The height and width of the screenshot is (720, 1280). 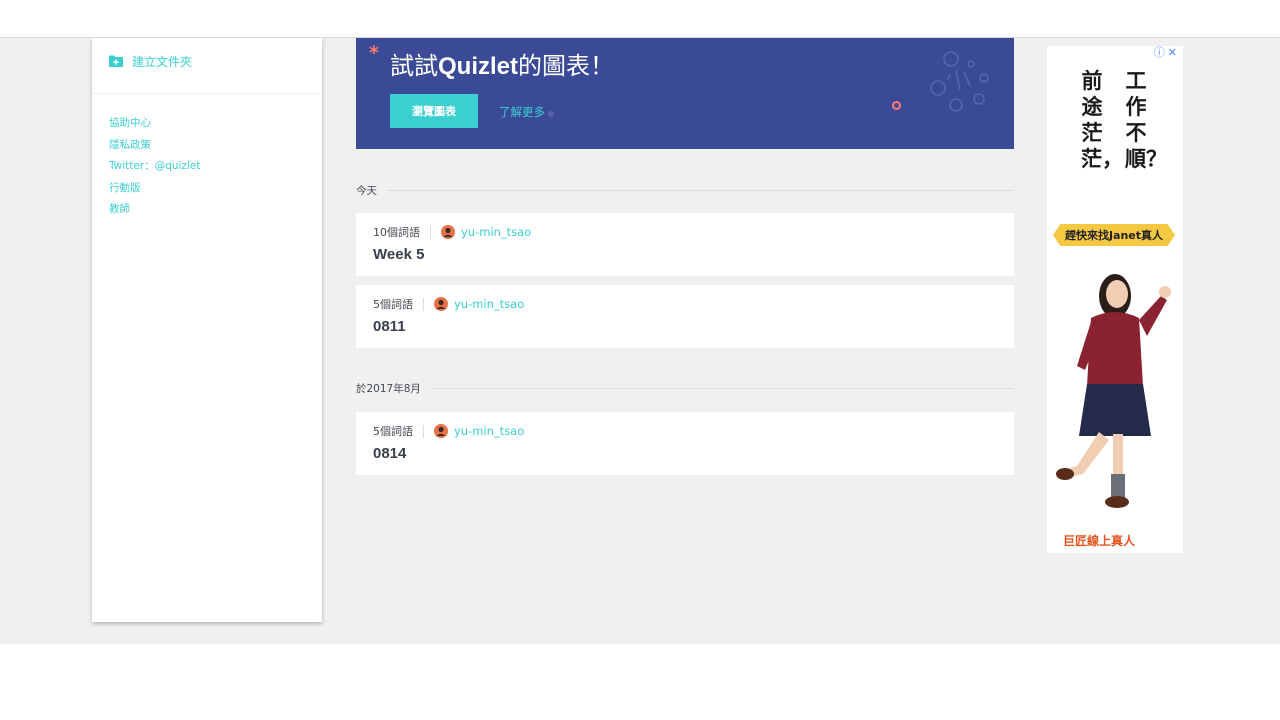 I want to click on sidebar: 建立文件夾 協助中心 隱私政策 Twitter：@quizlet 行動版 教師, so click(x=207, y=330).